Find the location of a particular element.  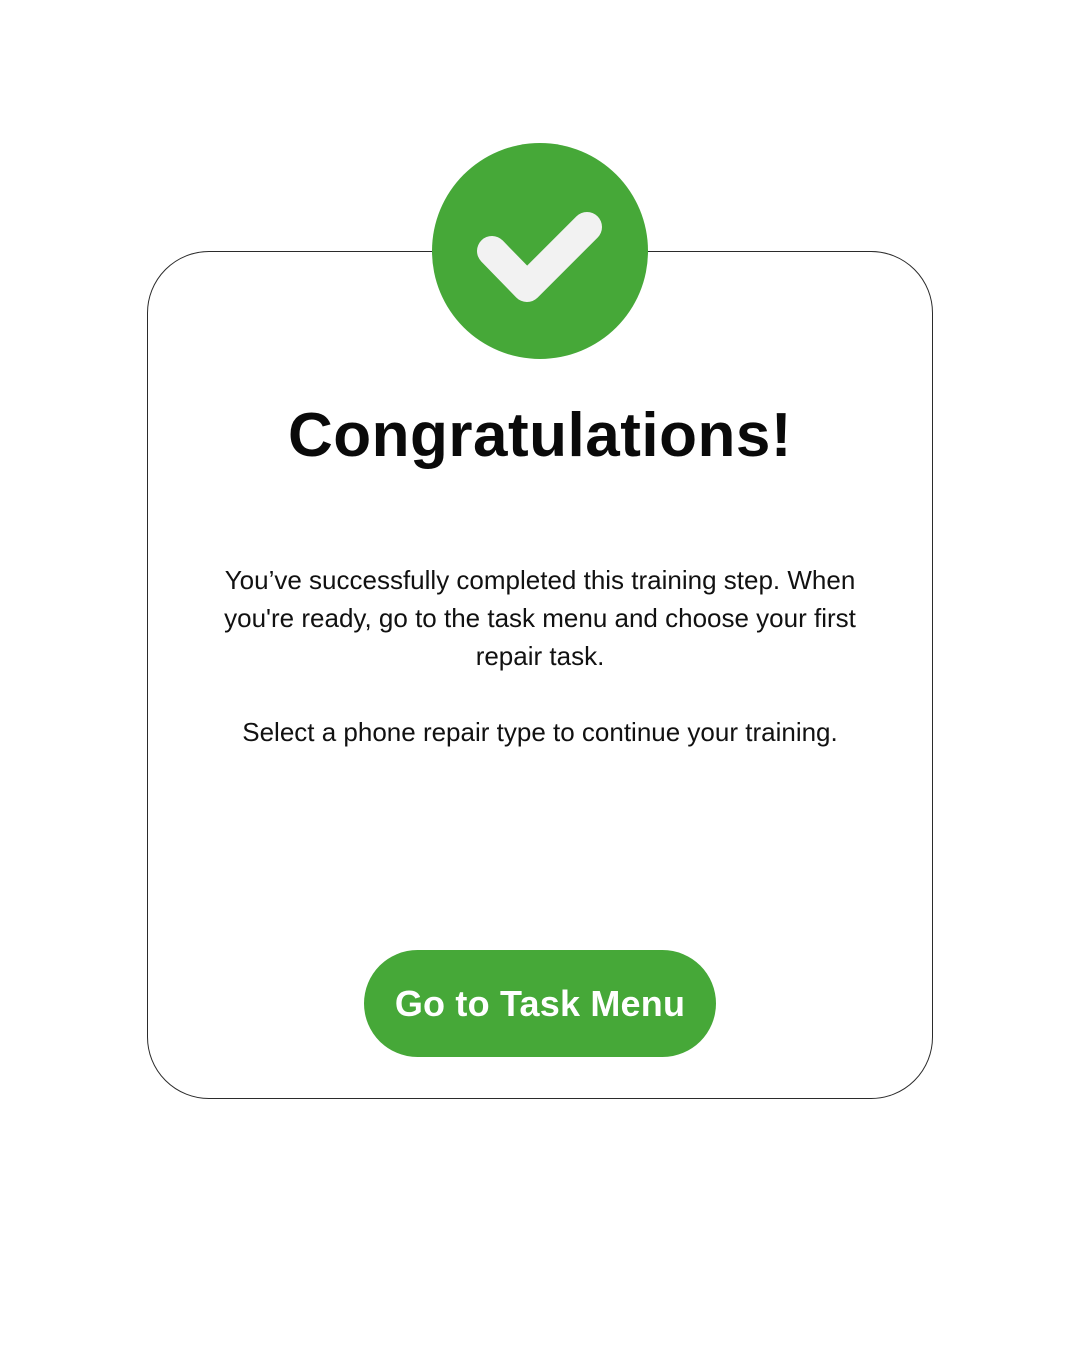

dialog-title: Congratulations! is located at coordinates (540, 435).